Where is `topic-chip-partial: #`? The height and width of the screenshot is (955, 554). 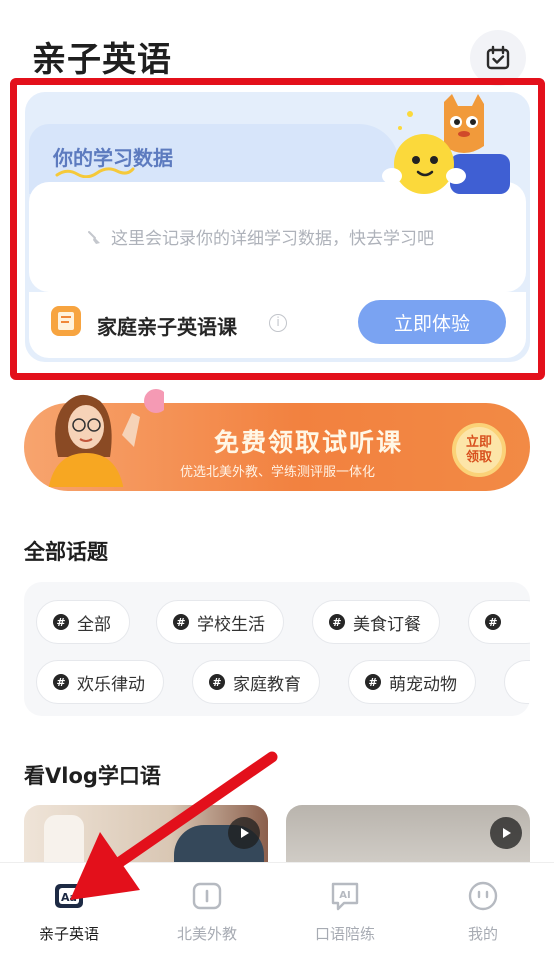
topic-chip-partial: # is located at coordinates (499, 622).